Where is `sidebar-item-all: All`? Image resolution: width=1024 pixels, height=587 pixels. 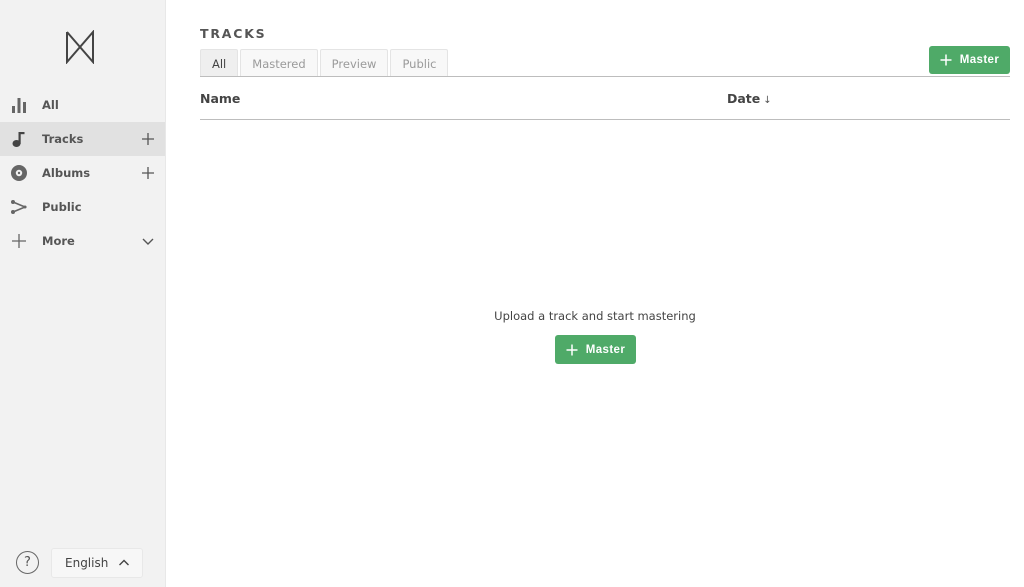 sidebar-item-all: All is located at coordinates (82, 105).